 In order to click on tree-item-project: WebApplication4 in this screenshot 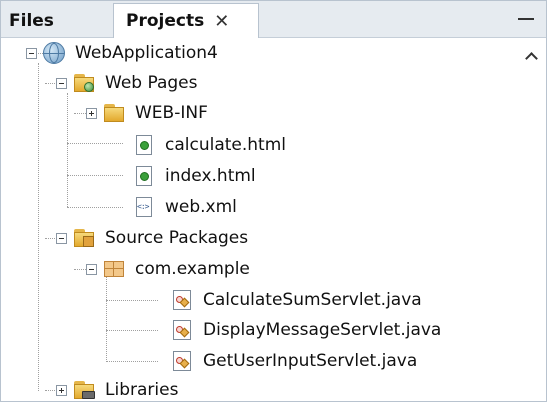, I will do `click(130, 53)`.